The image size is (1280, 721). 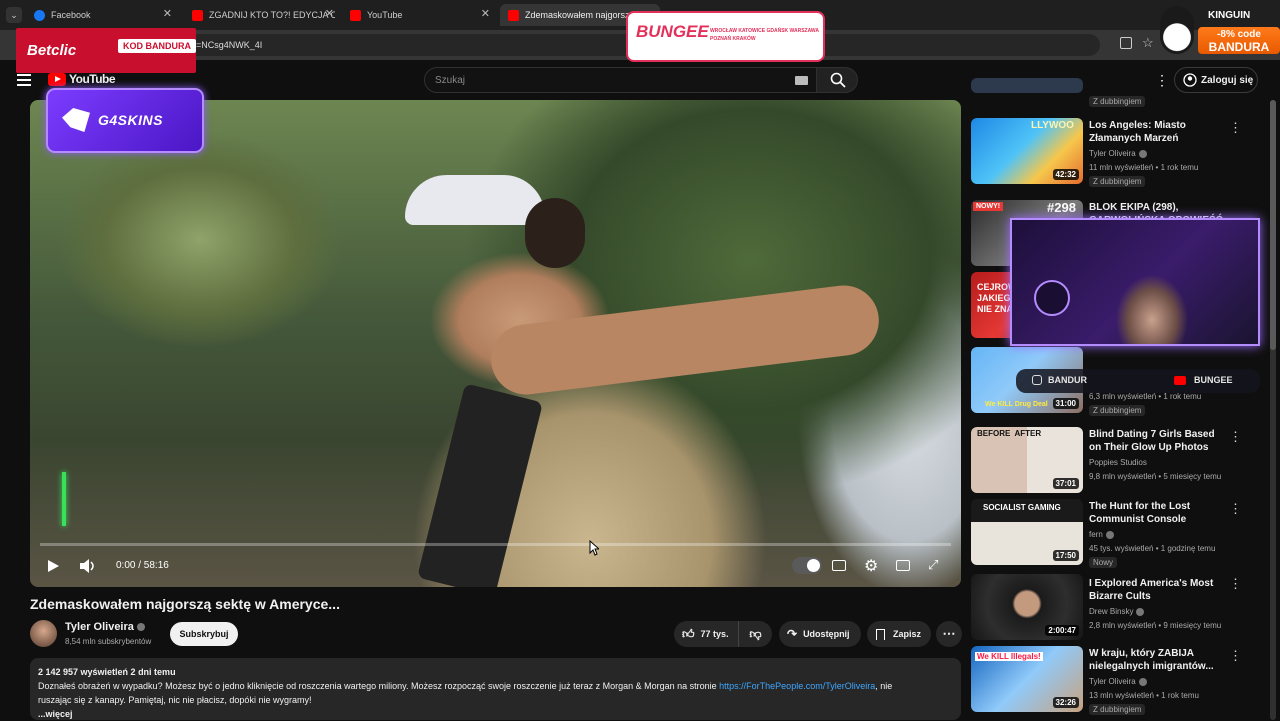 I want to click on search-button, so click(x=837, y=80).